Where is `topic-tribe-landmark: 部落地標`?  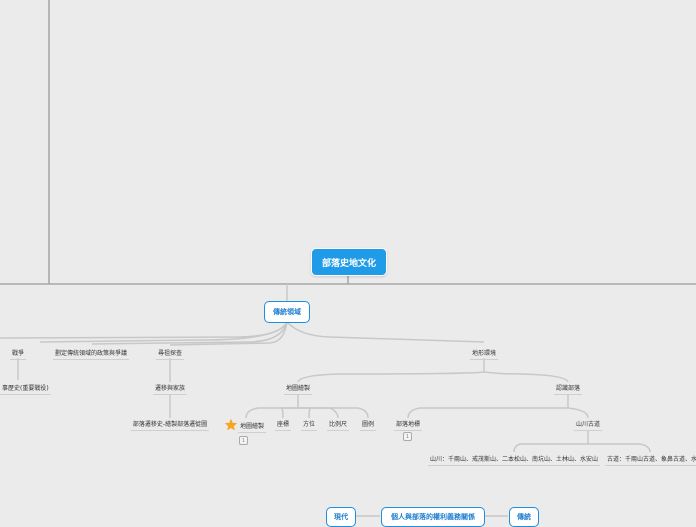
topic-tribe-landmark: 部落地標 is located at coordinates (408, 425).